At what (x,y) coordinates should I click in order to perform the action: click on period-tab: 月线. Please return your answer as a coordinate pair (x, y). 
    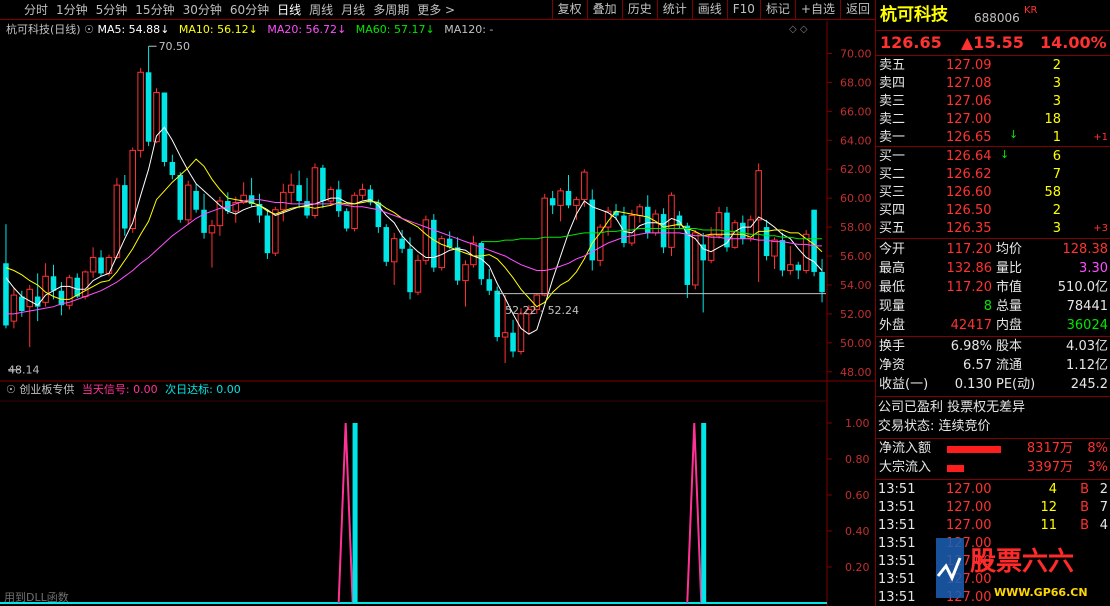
    Looking at the image, I should click on (353, 10).